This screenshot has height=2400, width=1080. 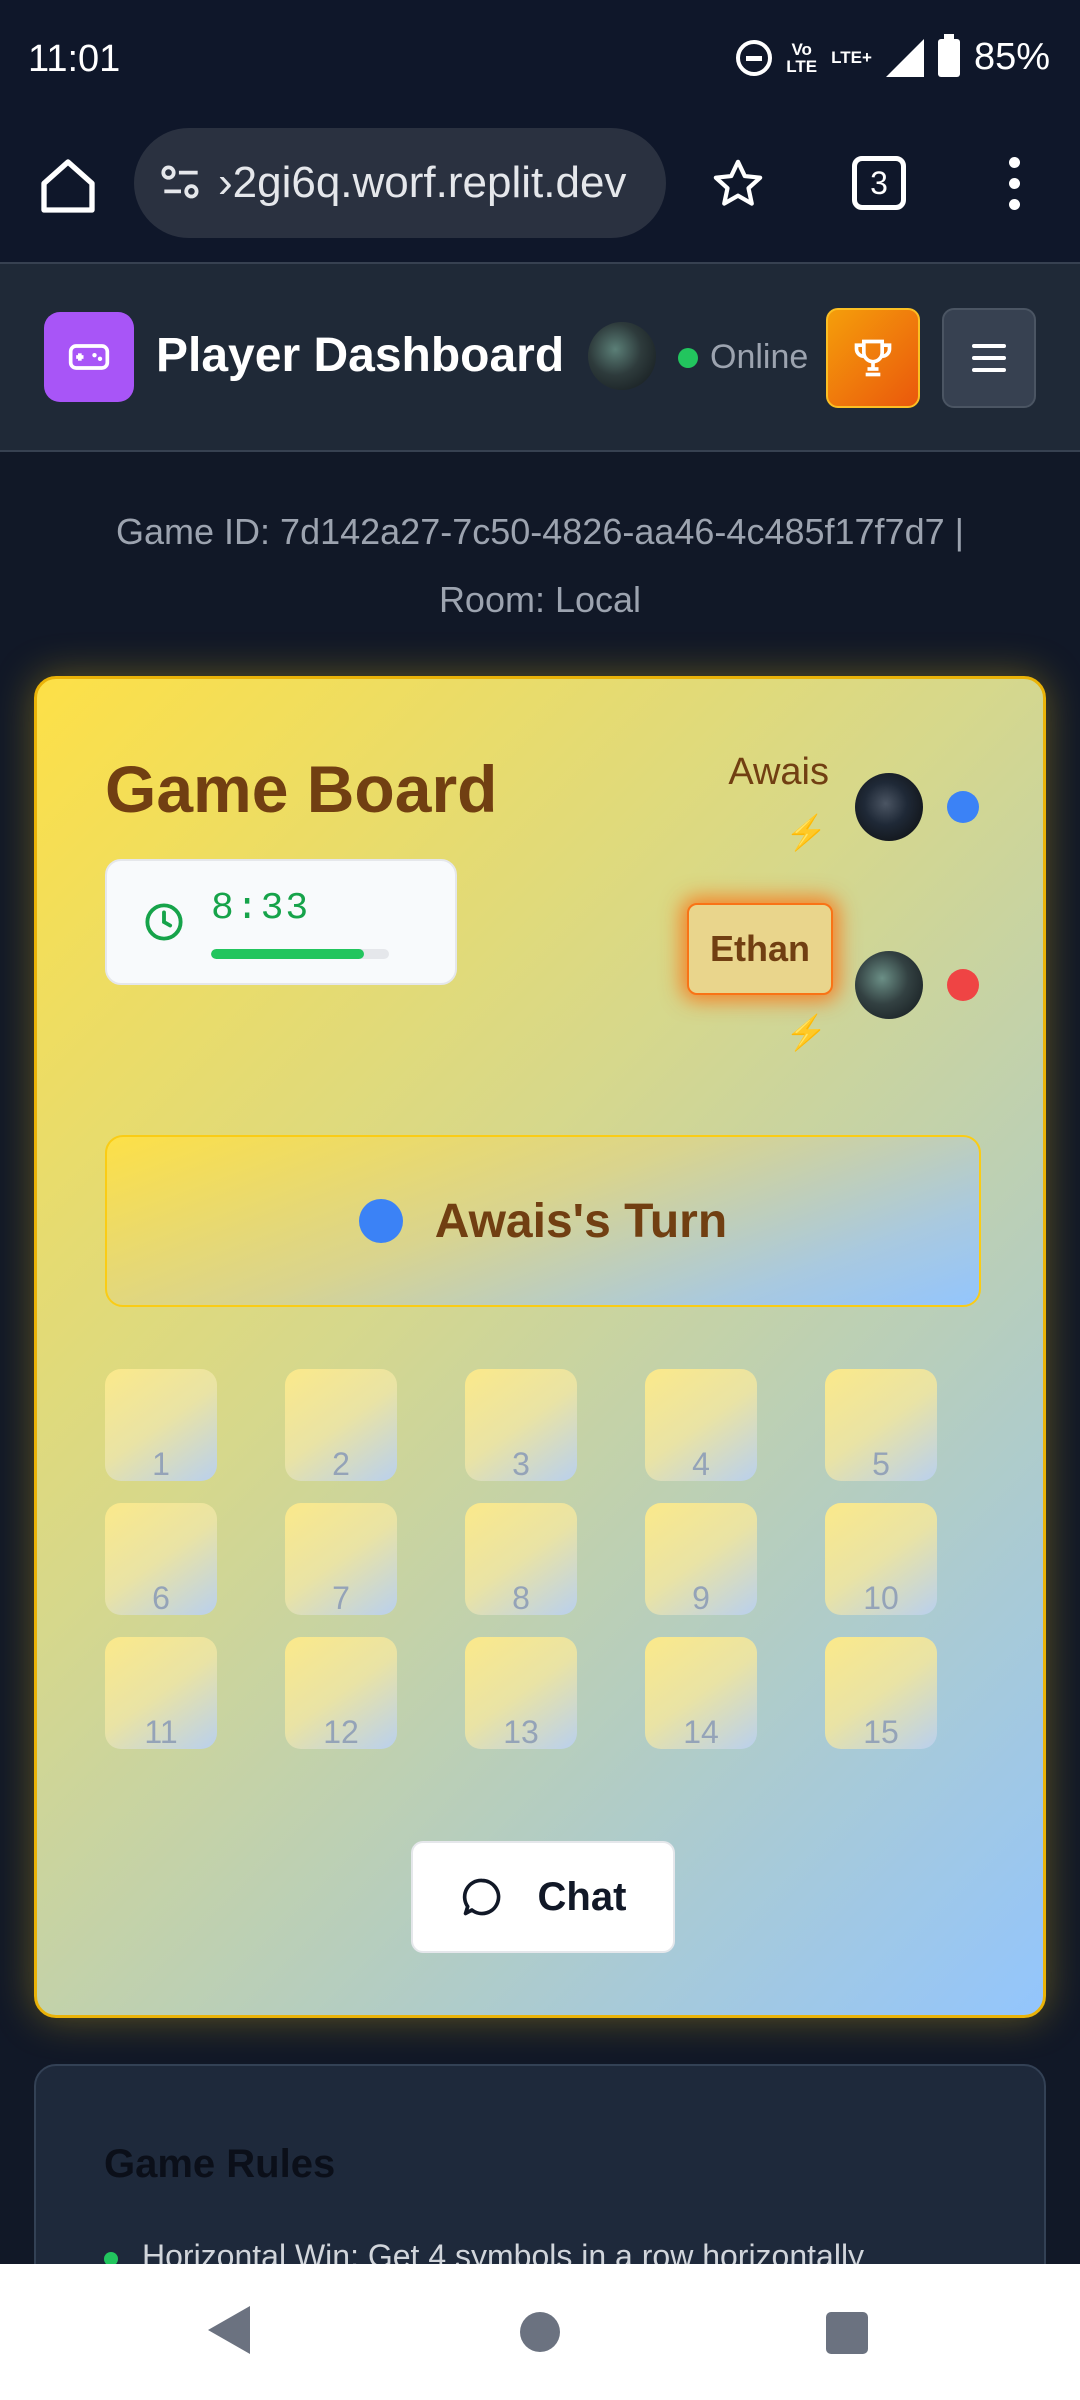 I want to click on url-bar: ›2gi6q.worf.replit.dev, so click(x=400, y=183).